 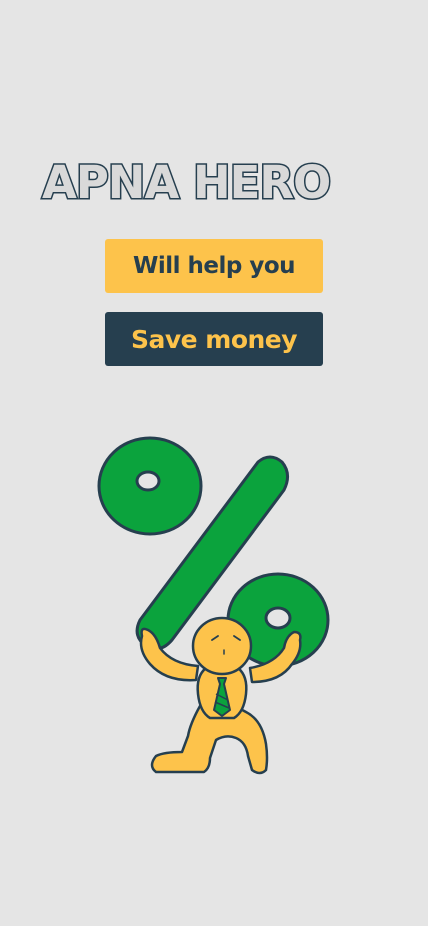 I want to click on tagline-save-money-label: Save money, so click(x=214, y=339).